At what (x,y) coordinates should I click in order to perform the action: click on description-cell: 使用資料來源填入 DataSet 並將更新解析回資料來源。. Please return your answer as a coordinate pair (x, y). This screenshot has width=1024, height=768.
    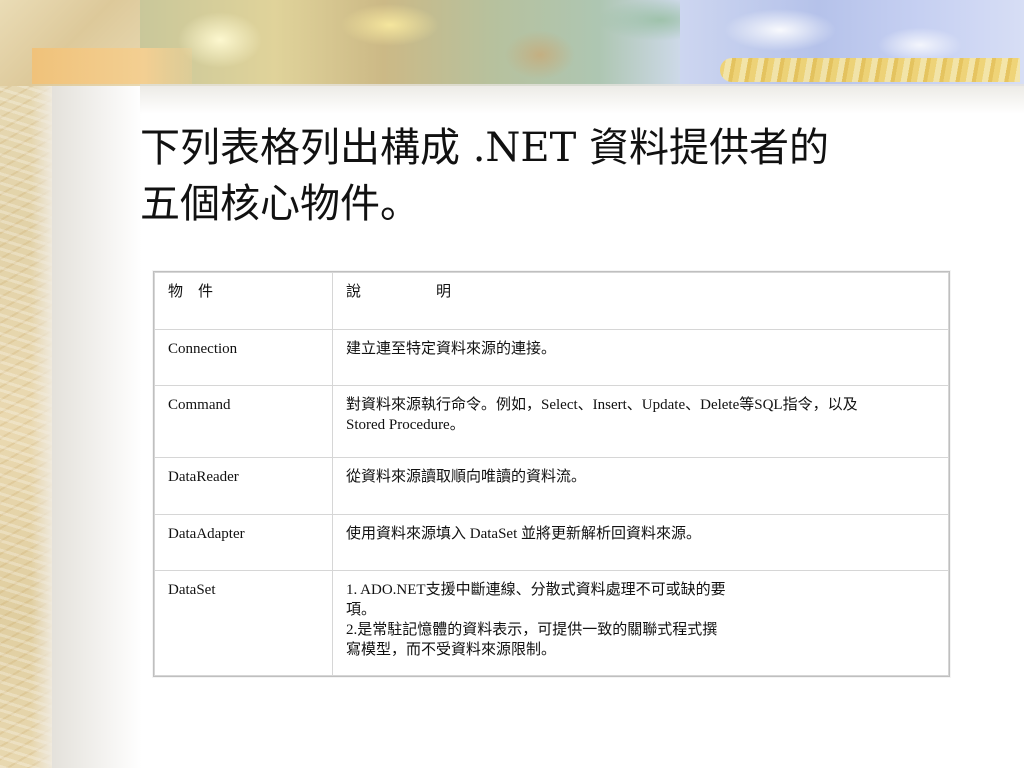
    Looking at the image, I should click on (640, 542).